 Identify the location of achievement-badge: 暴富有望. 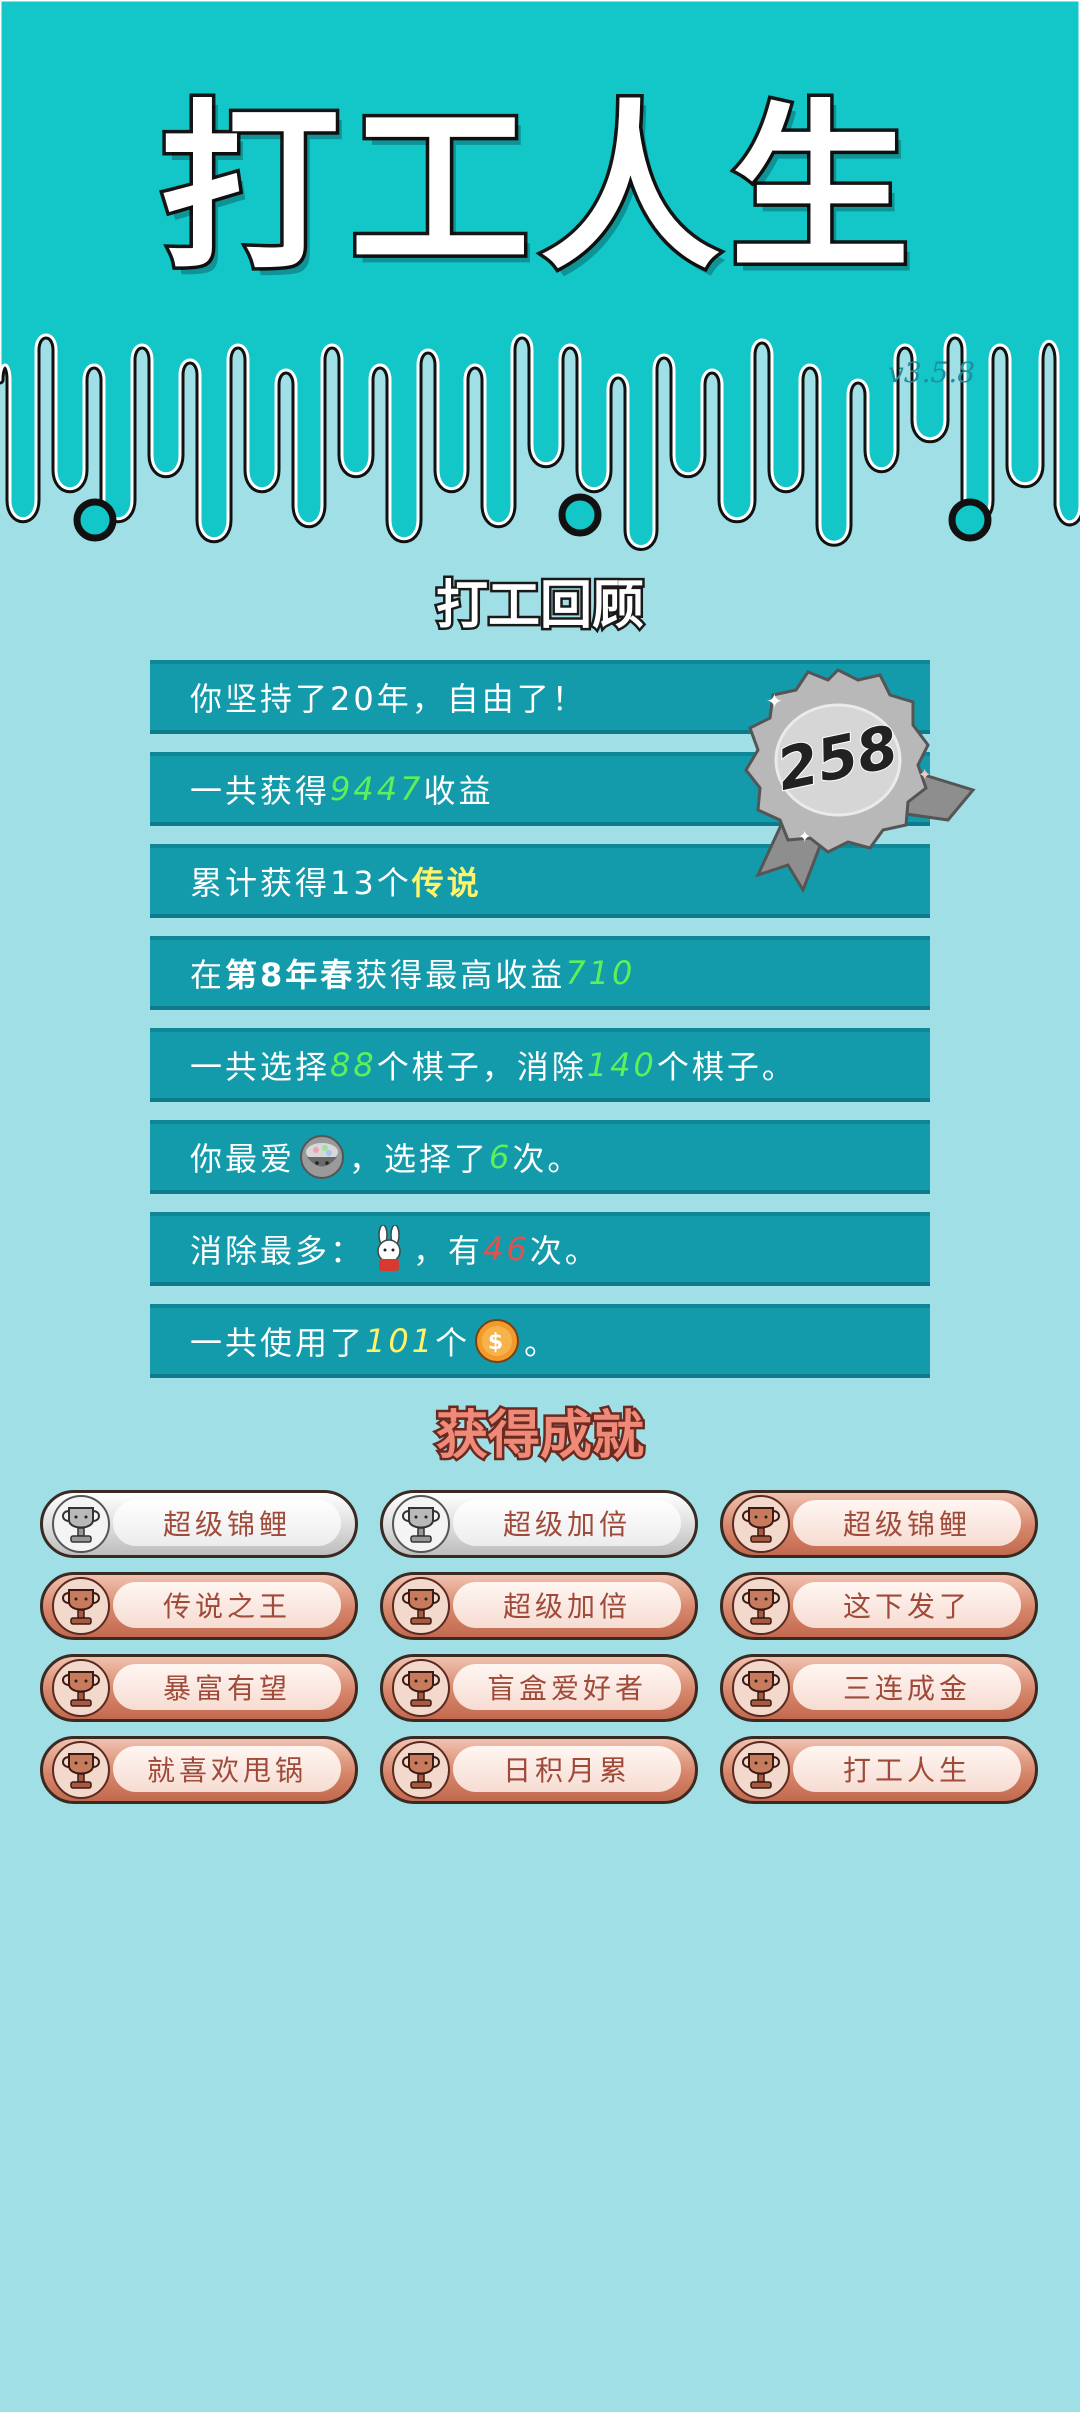
(199, 1688).